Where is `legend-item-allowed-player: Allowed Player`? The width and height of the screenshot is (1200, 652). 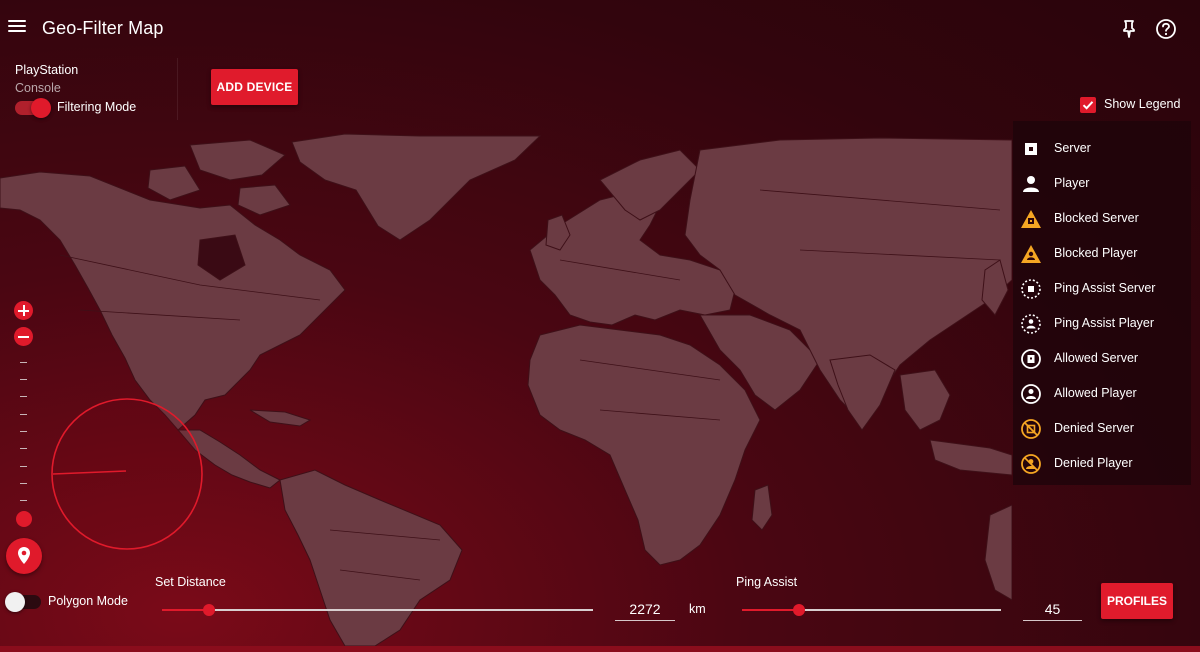
legend-item-allowed-player: Allowed Player is located at coordinates (1102, 393).